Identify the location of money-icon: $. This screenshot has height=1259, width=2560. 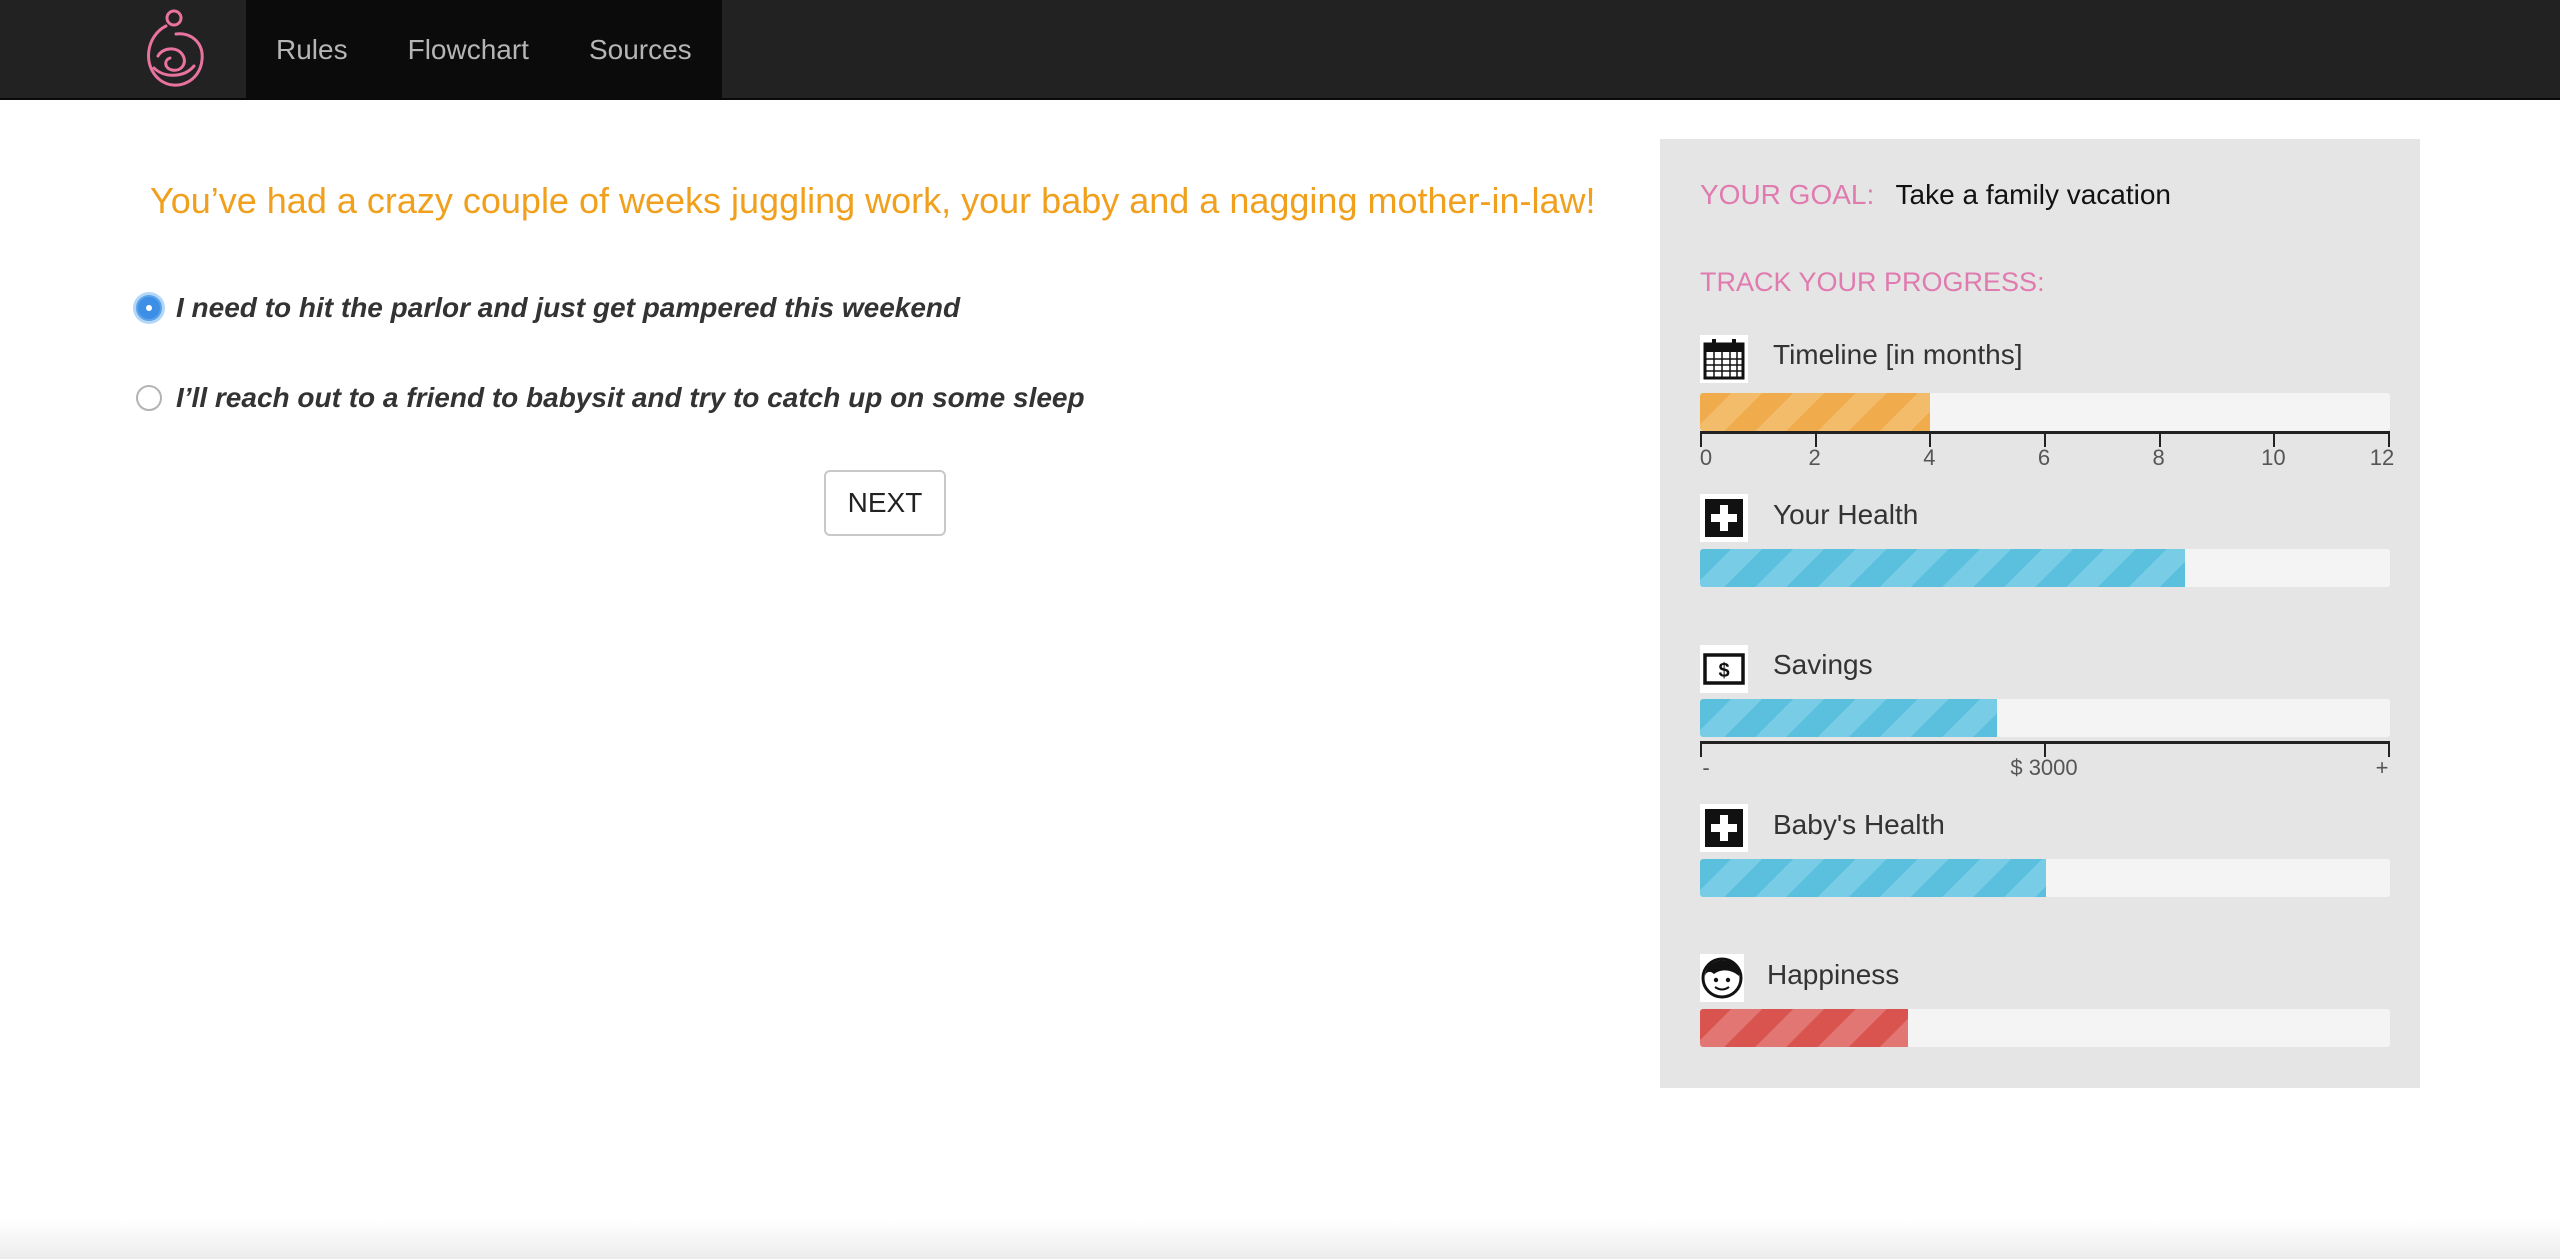
(1724, 669).